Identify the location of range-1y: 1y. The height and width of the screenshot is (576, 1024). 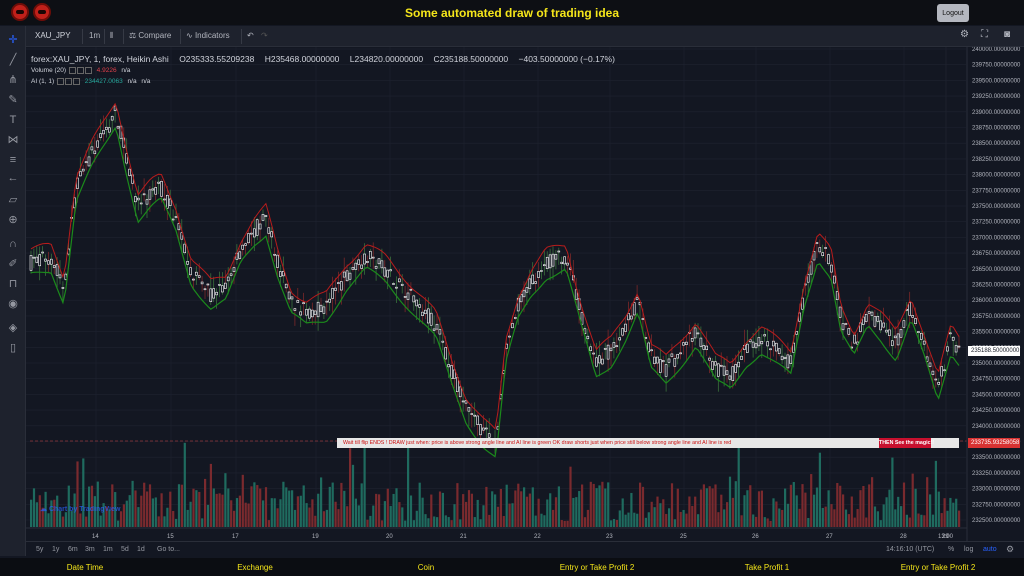
(55, 549).